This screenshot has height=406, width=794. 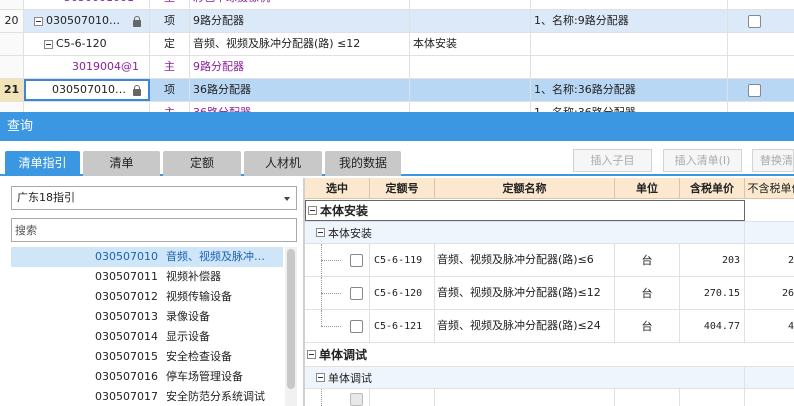 What do you see at coordinates (402, 188) in the screenshot?
I see `col-code: 定额号` at bounding box center [402, 188].